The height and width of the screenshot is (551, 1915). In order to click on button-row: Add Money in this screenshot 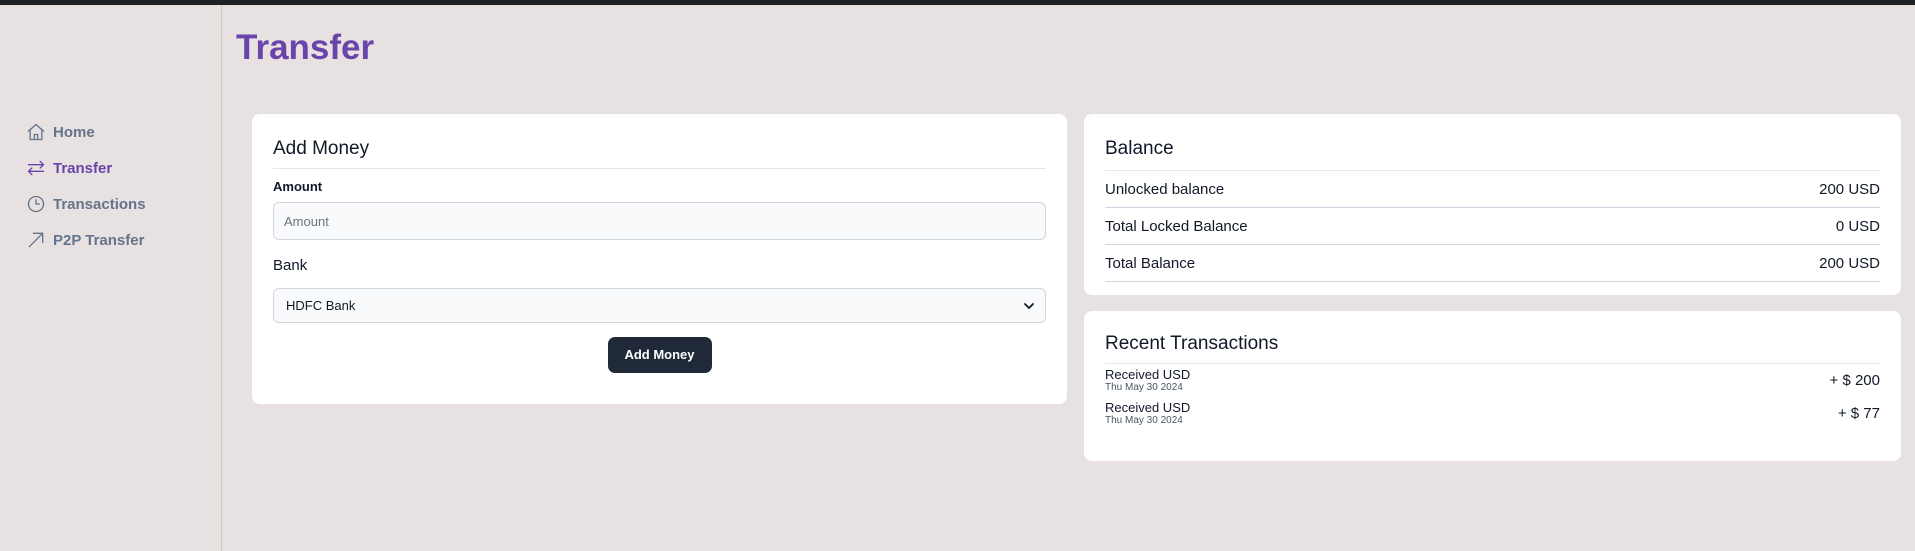, I will do `click(659, 355)`.